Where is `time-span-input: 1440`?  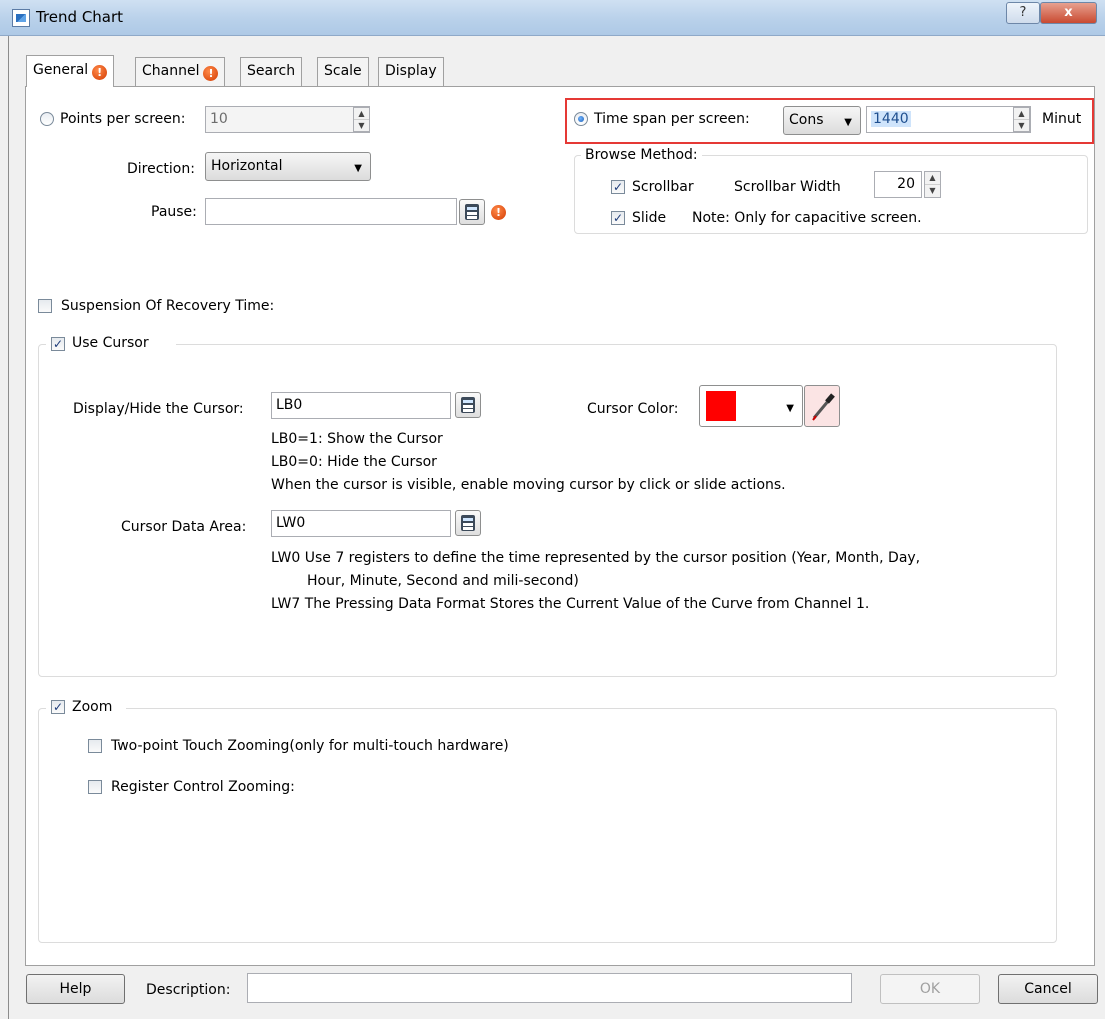 time-span-input: 1440 is located at coordinates (948, 119).